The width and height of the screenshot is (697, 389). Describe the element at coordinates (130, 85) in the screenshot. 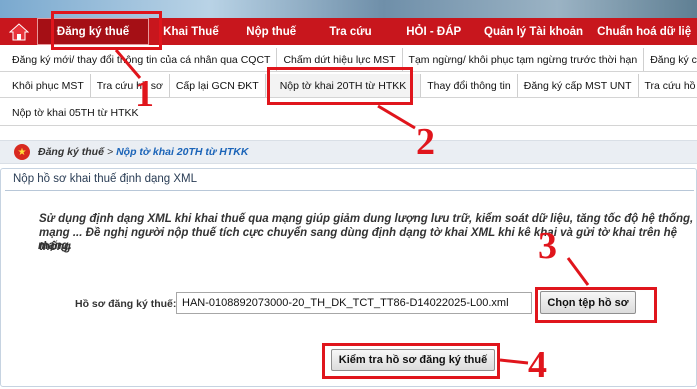

I see `subnav-tra-cuu-ho-so: Tra cứu hồ sơ` at that location.